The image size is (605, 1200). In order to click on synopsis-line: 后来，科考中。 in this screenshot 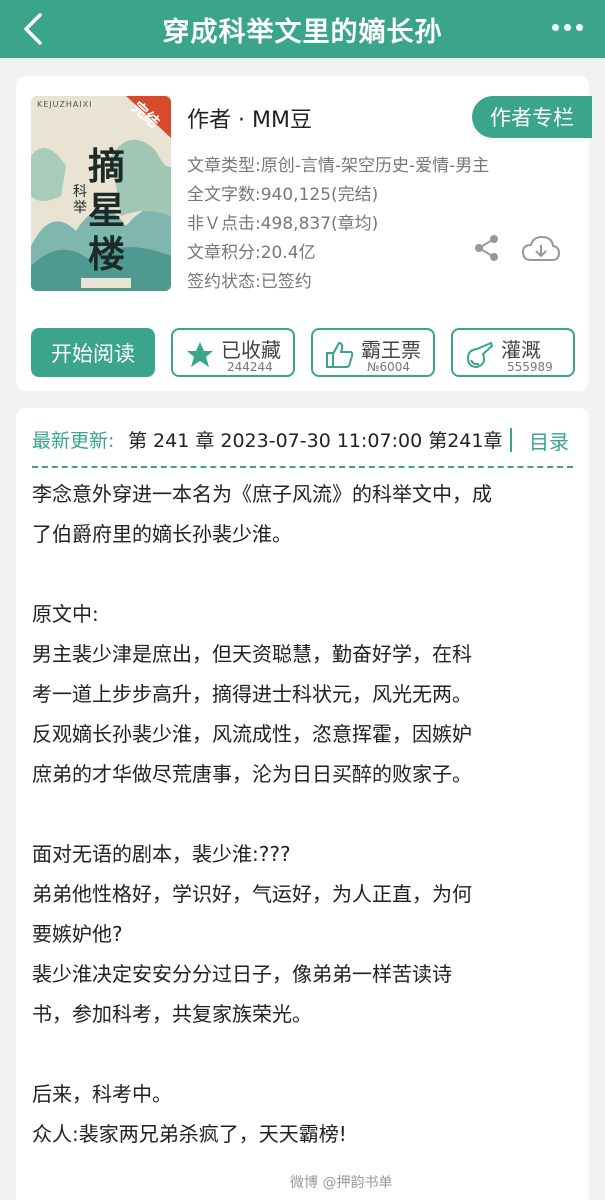, I will do `click(102, 1094)`.